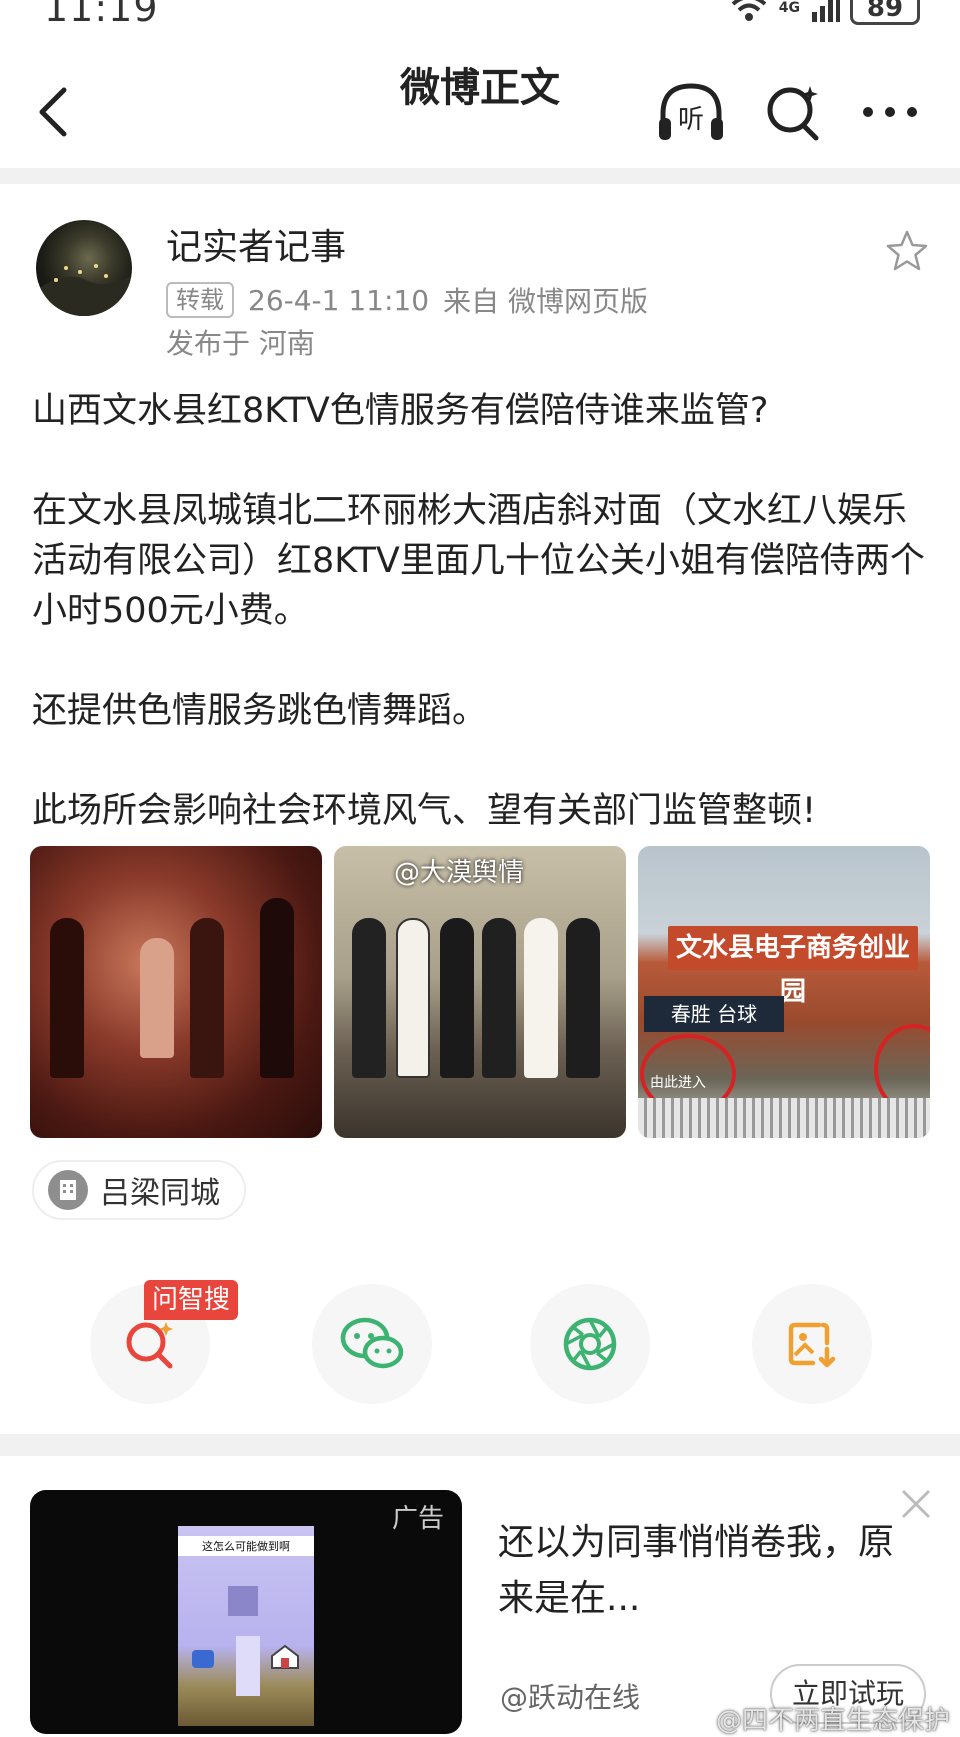 The width and height of the screenshot is (960, 1737). I want to click on ad-thumbnail: 广告 这怎么可能做到啊, so click(246, 1612).